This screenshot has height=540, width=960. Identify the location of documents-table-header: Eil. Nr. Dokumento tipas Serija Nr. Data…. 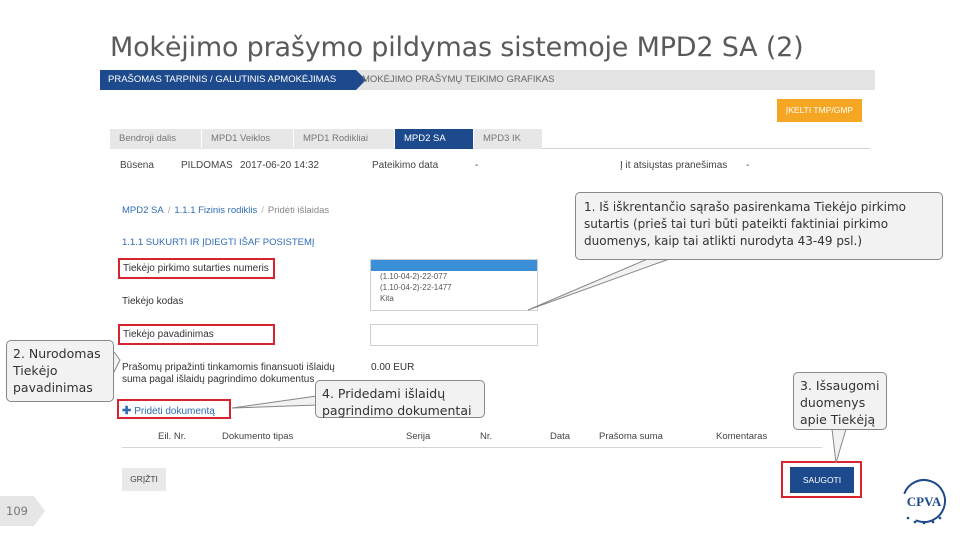
(472, 438).